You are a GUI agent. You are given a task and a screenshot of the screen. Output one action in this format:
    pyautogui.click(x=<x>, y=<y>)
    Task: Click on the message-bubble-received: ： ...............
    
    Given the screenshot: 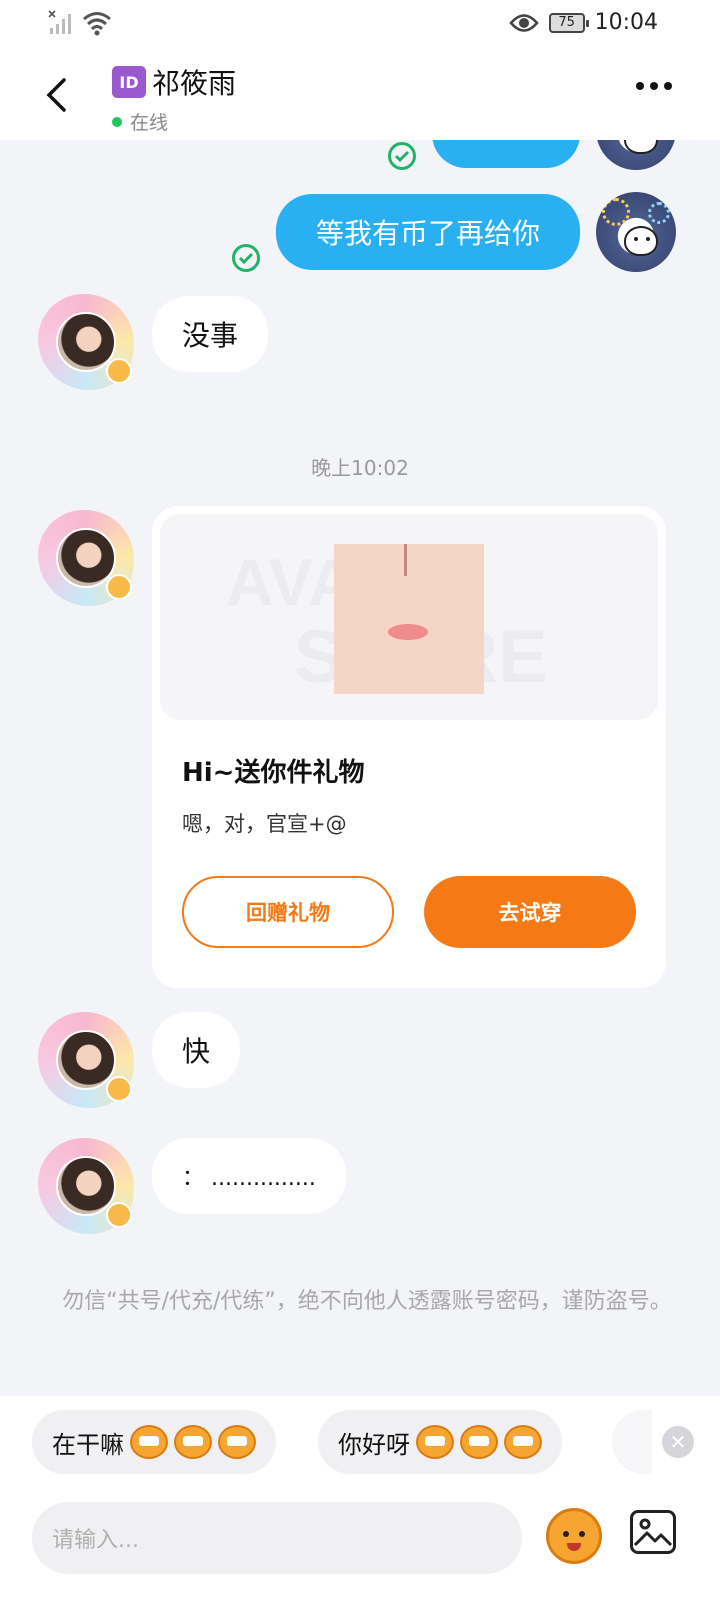 What is the action you would take?
    pyautogui.click(x=249, y=1176)
    